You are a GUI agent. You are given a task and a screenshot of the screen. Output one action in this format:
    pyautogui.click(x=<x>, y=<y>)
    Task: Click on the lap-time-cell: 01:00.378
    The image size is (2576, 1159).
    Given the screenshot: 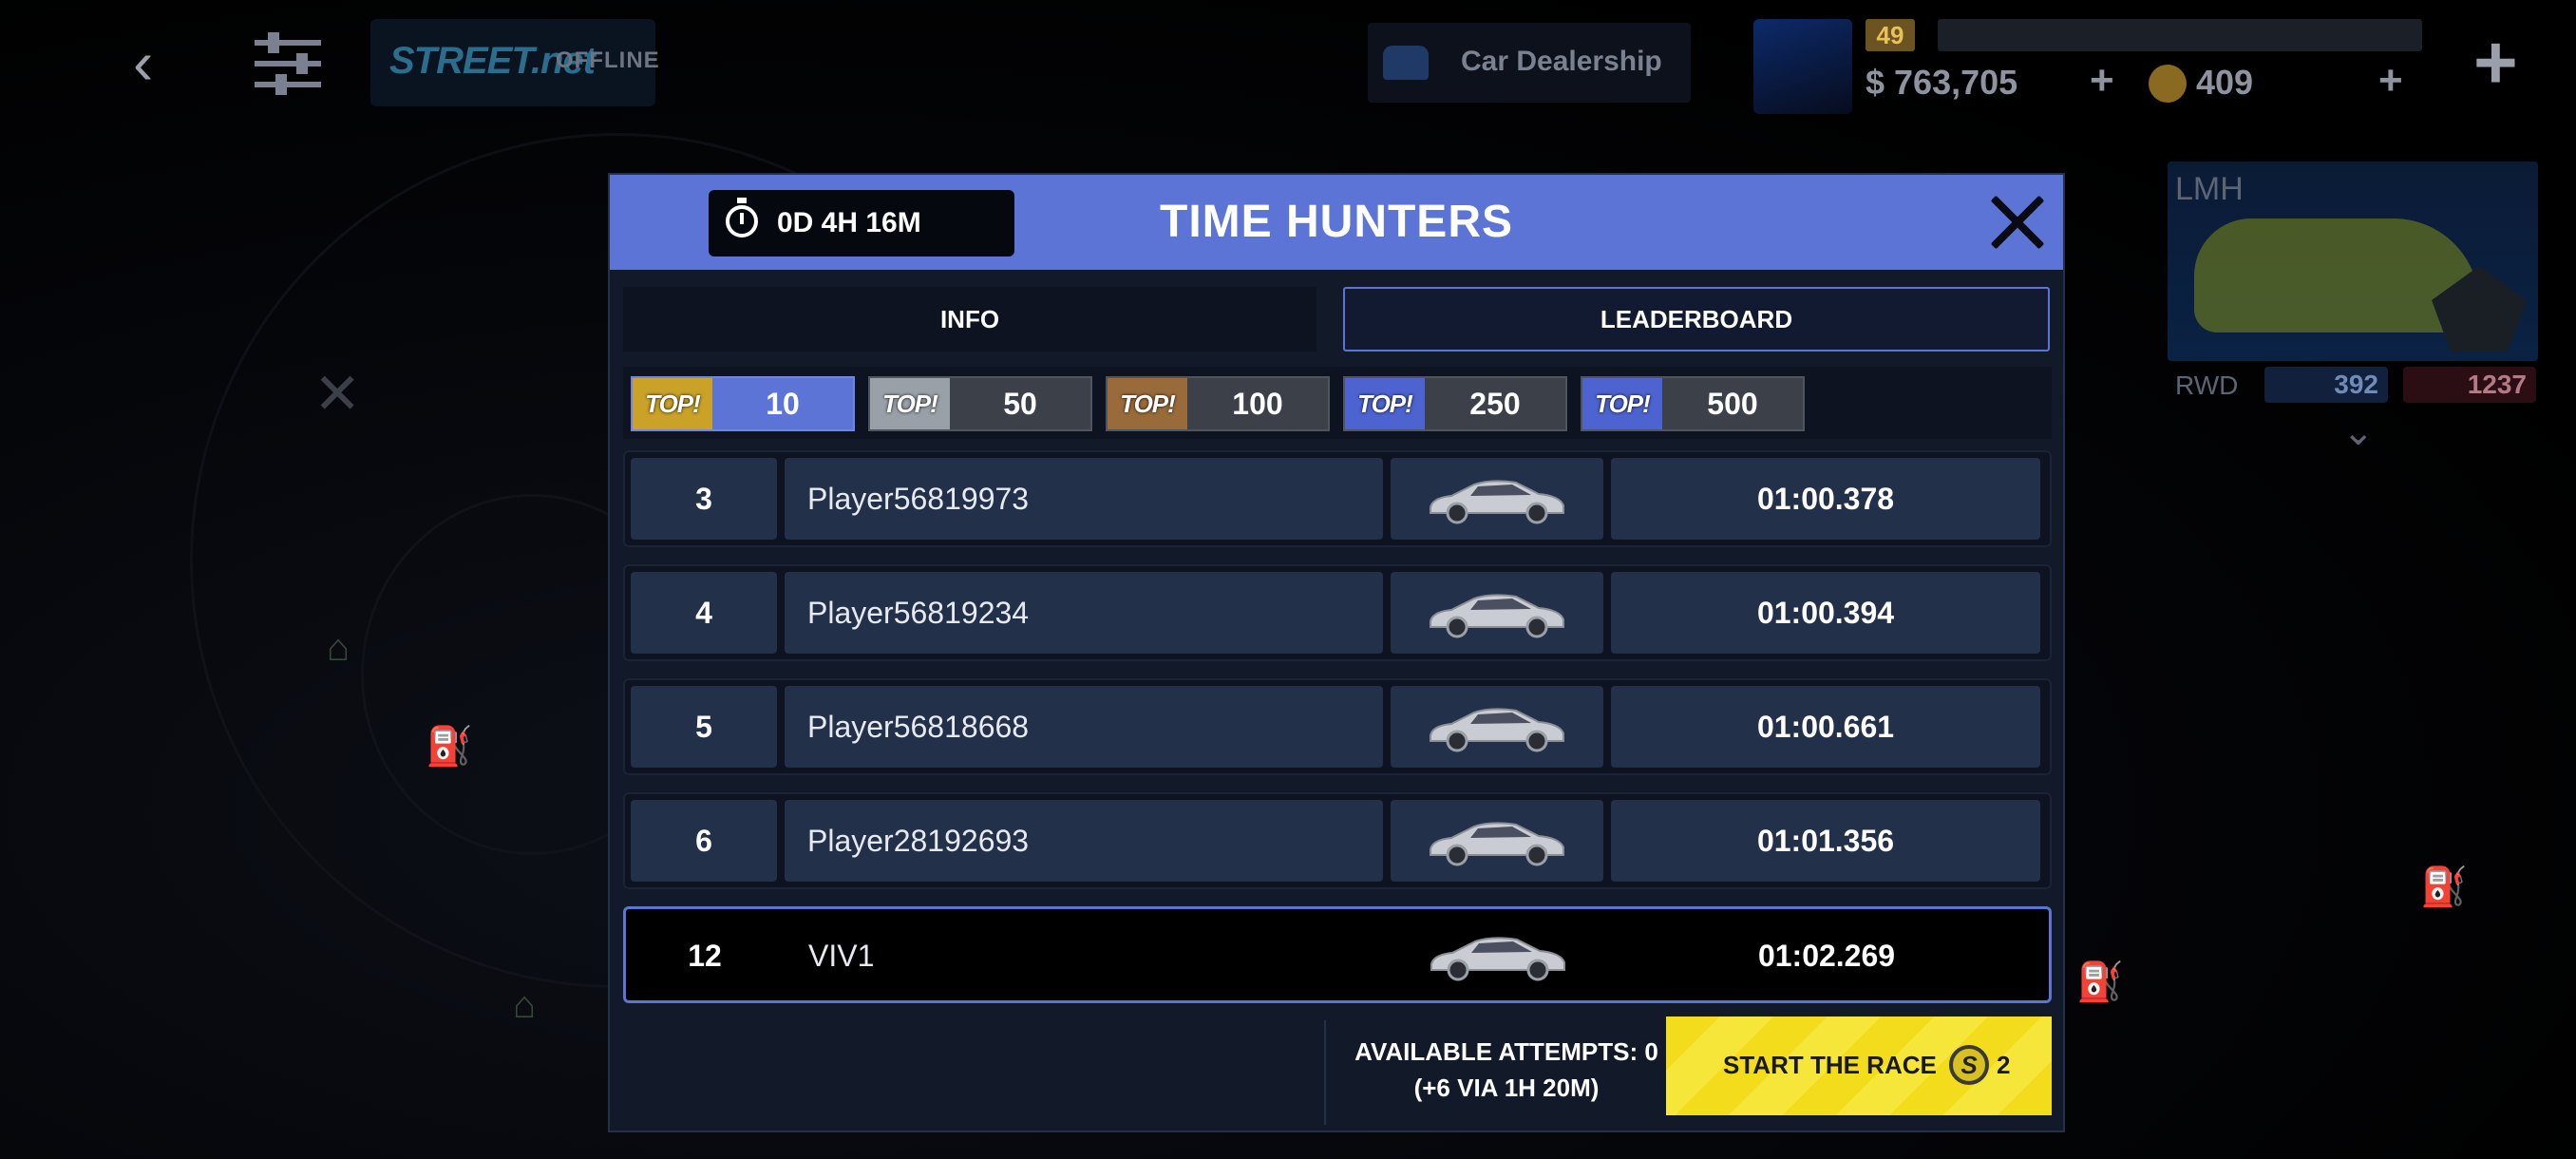 What is the action you would take?
    pyautogui.click(x=1825, y=499)
    